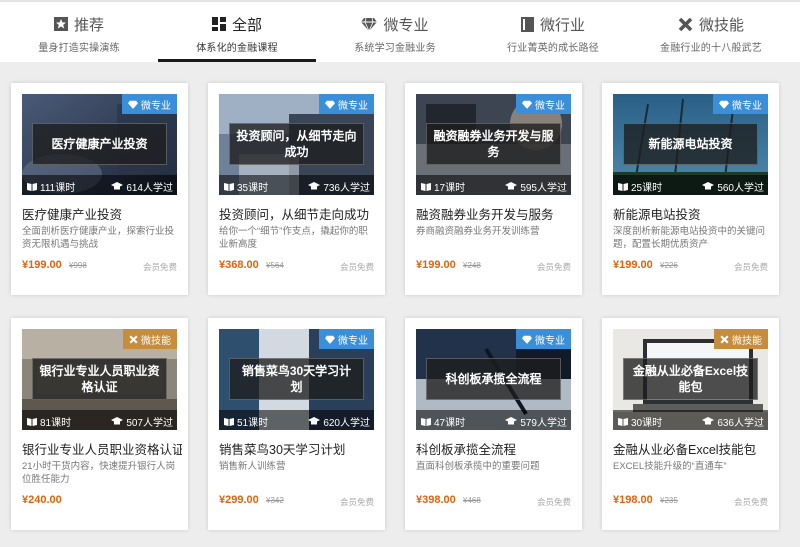 Image resolution: width=800 pixels, height=547 pixels. What do you see at coordinates (472, 265) in the screenshot?
I see `original-price: ¥248` at bounding box center [472, 265].